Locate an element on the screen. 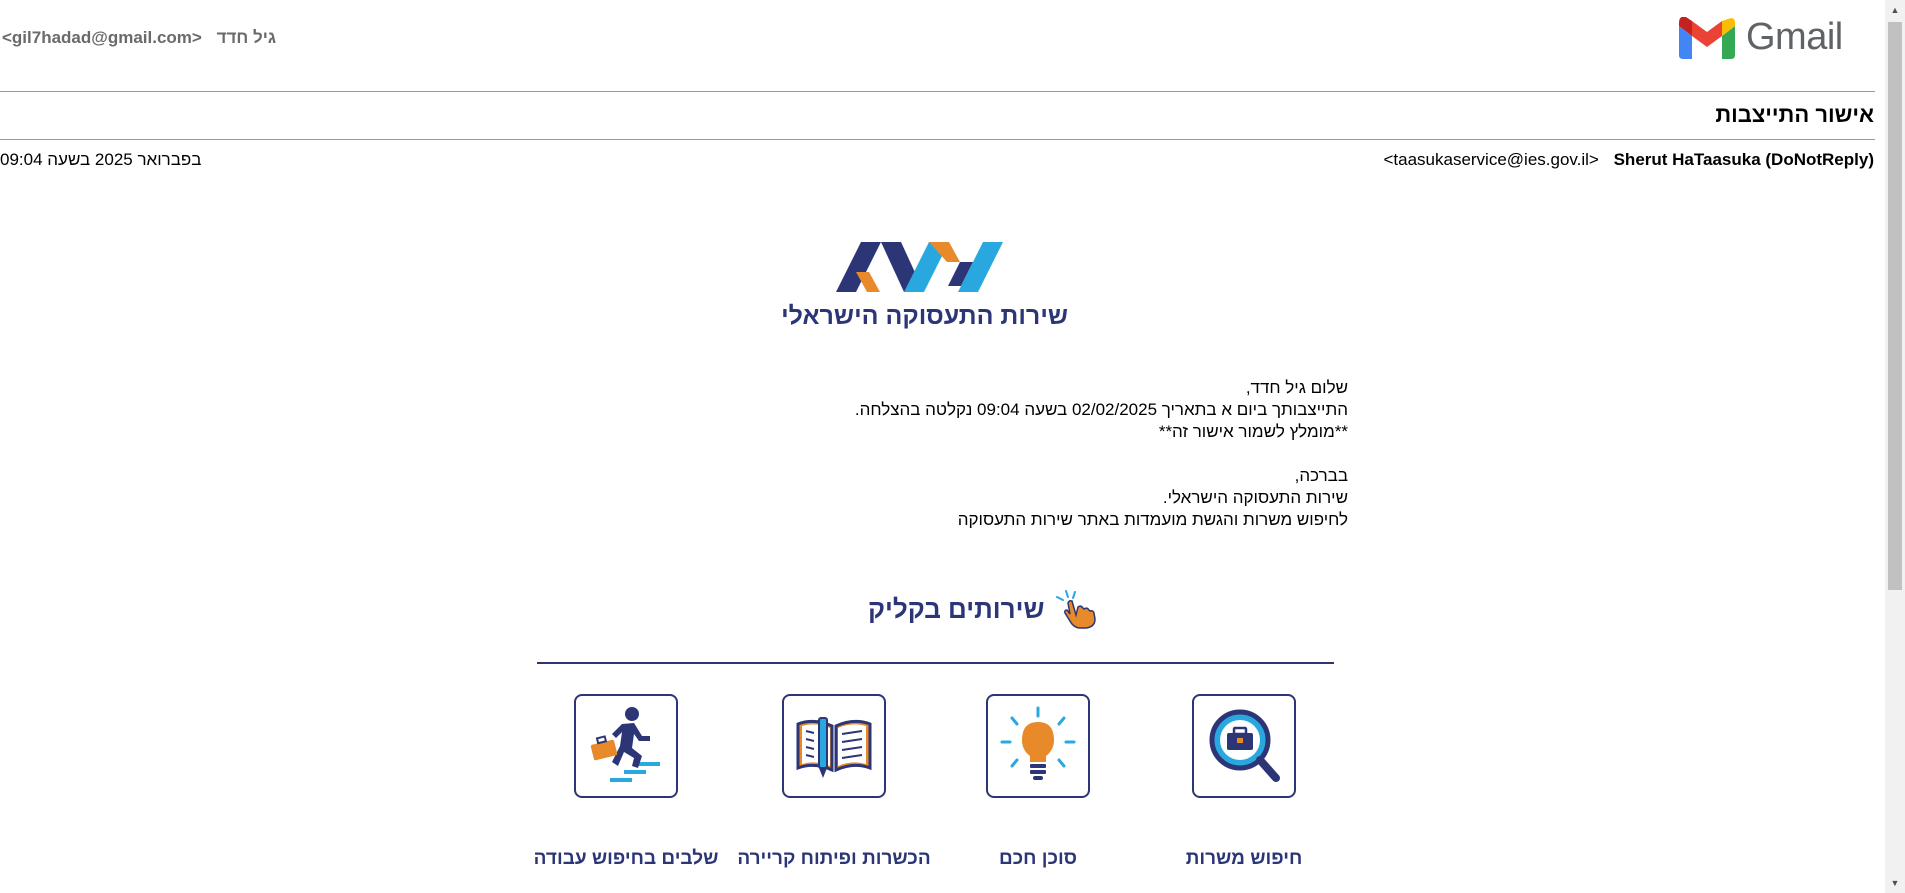 This screenshot has width=1905, height=893. pointing-hand-icon is located at coordinates (1076, 609).